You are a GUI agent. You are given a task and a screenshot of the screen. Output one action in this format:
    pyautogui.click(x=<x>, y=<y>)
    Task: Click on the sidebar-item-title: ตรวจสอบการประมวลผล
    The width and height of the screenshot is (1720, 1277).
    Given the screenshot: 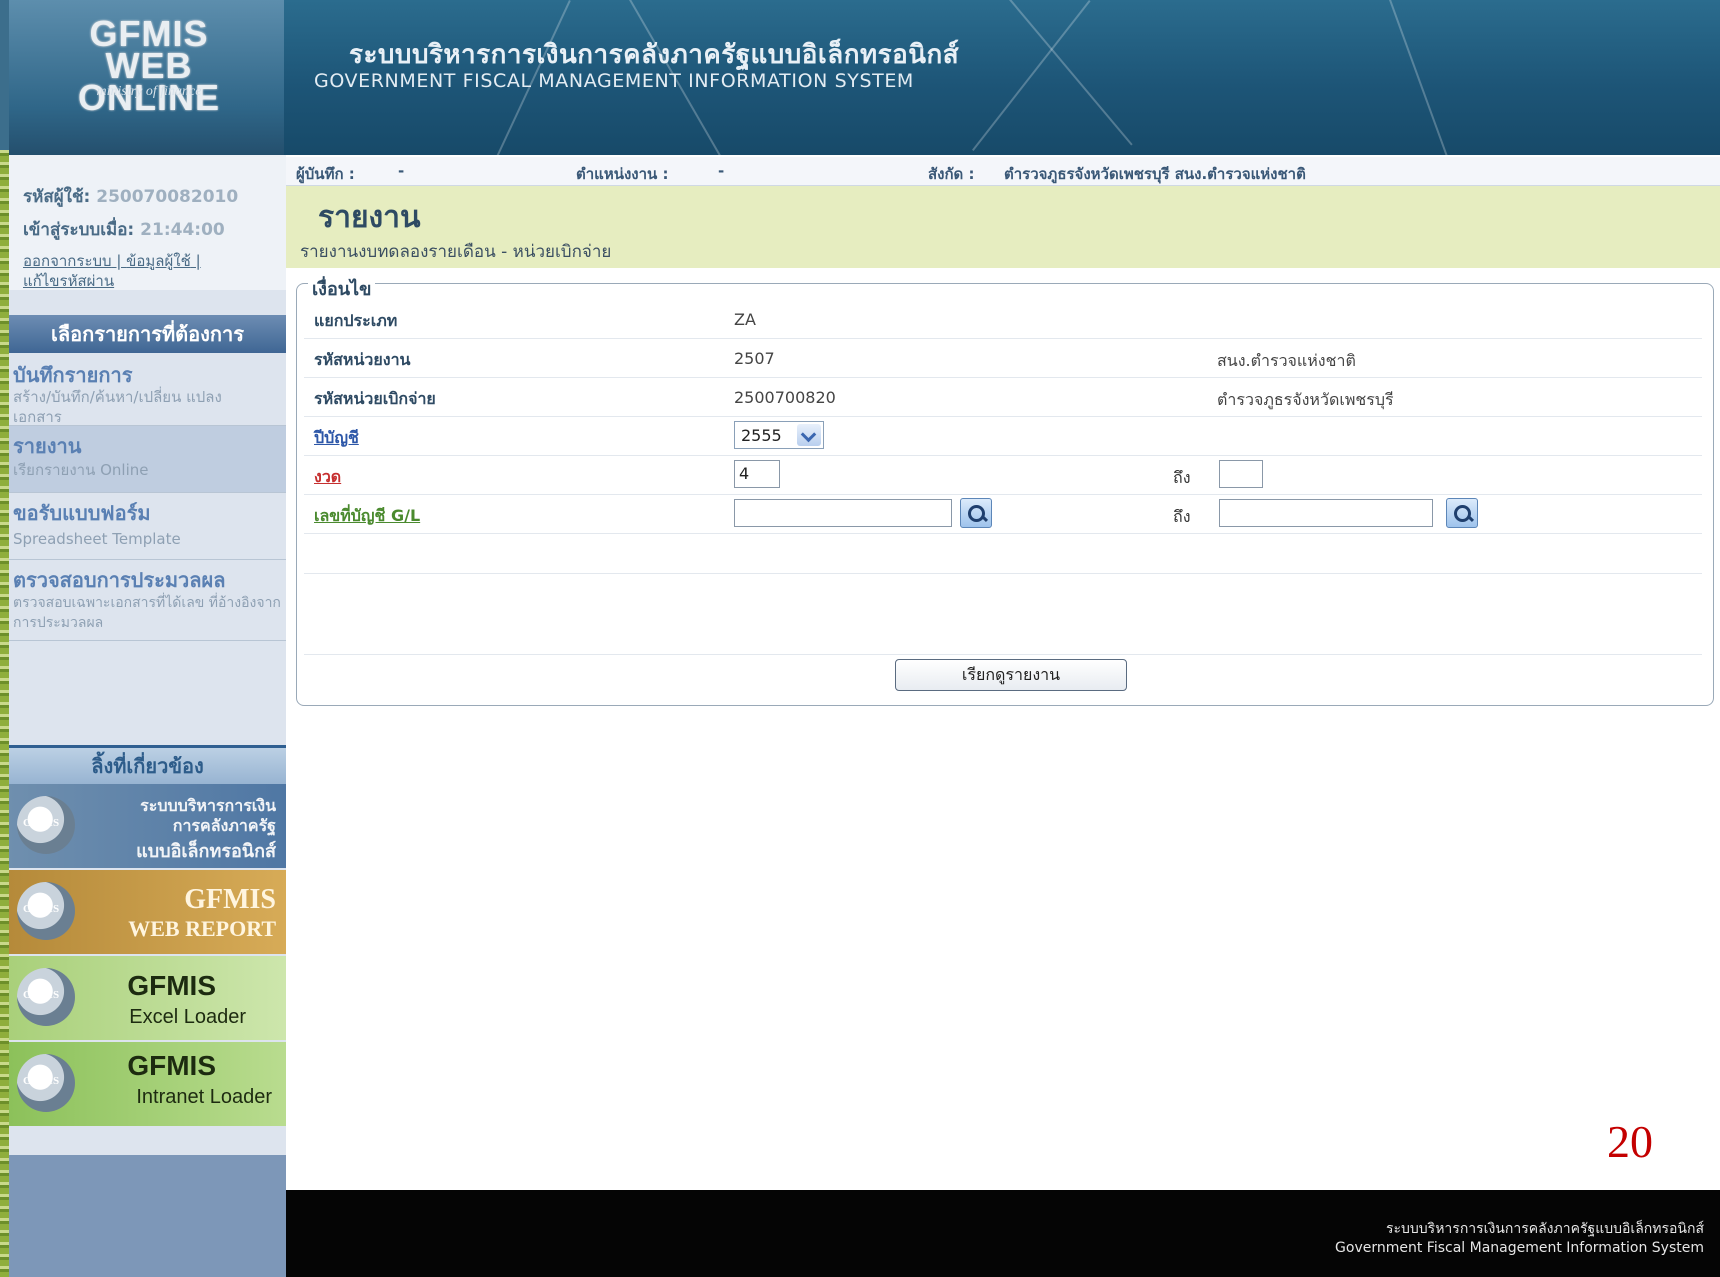 What is the action you would take?
    pyautogui.click(x=119, y=580)
    